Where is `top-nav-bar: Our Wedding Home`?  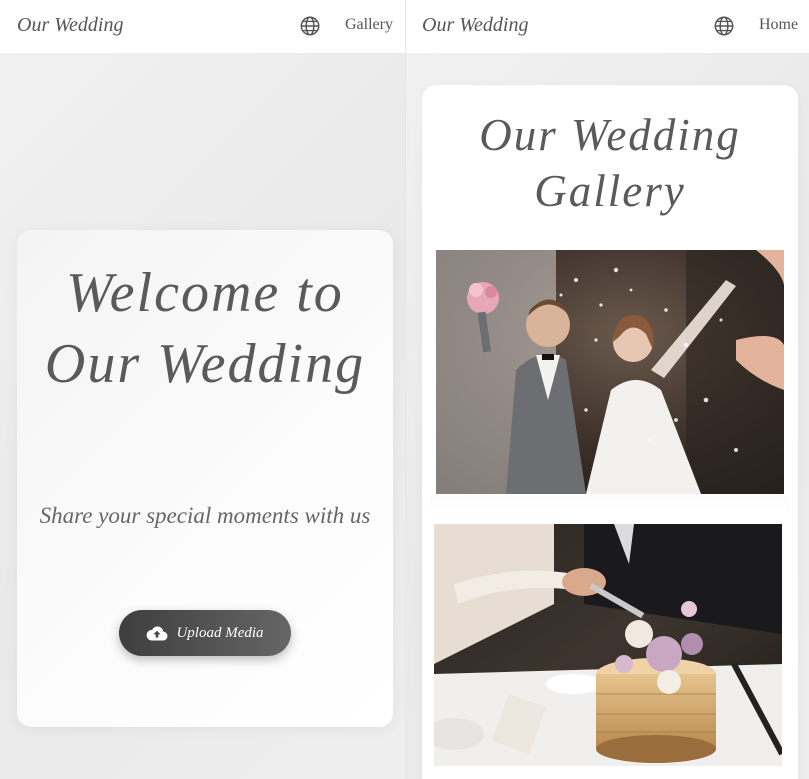
top-nav-bar: Our Wedding Home is located at coordinates (607, 26).